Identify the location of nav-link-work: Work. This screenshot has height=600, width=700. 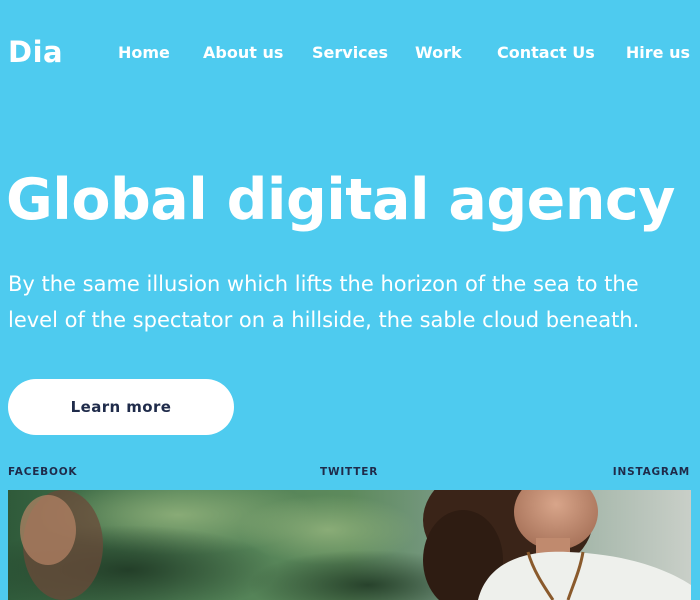
(438, 53).